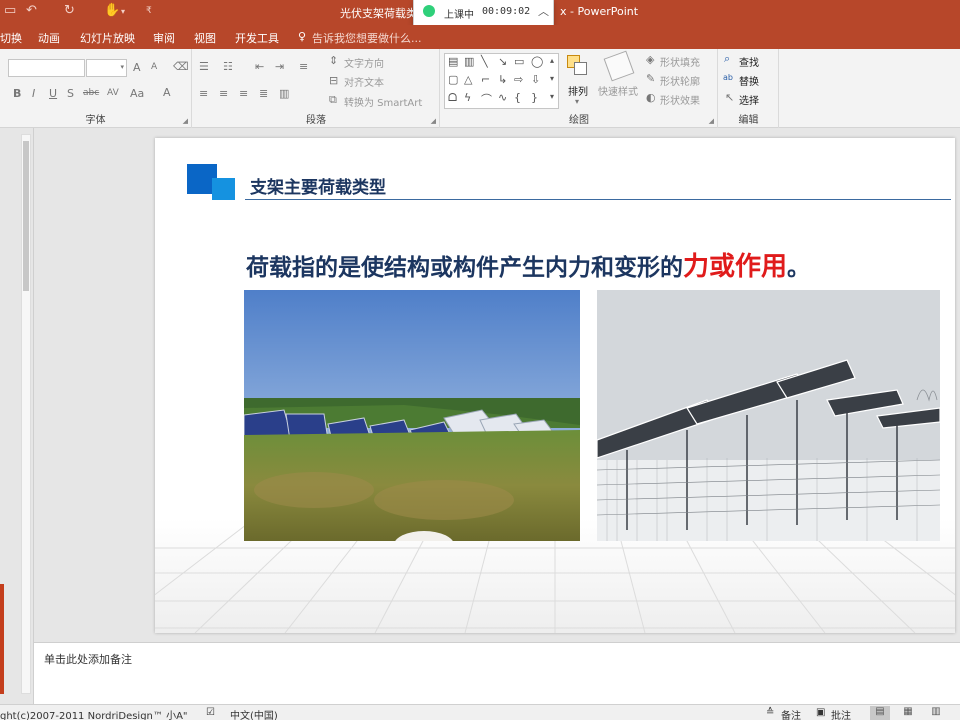 The height and width of the screenshot is (720, 960). I want to click on align-text-icon: ⊟, so click(334, 80).